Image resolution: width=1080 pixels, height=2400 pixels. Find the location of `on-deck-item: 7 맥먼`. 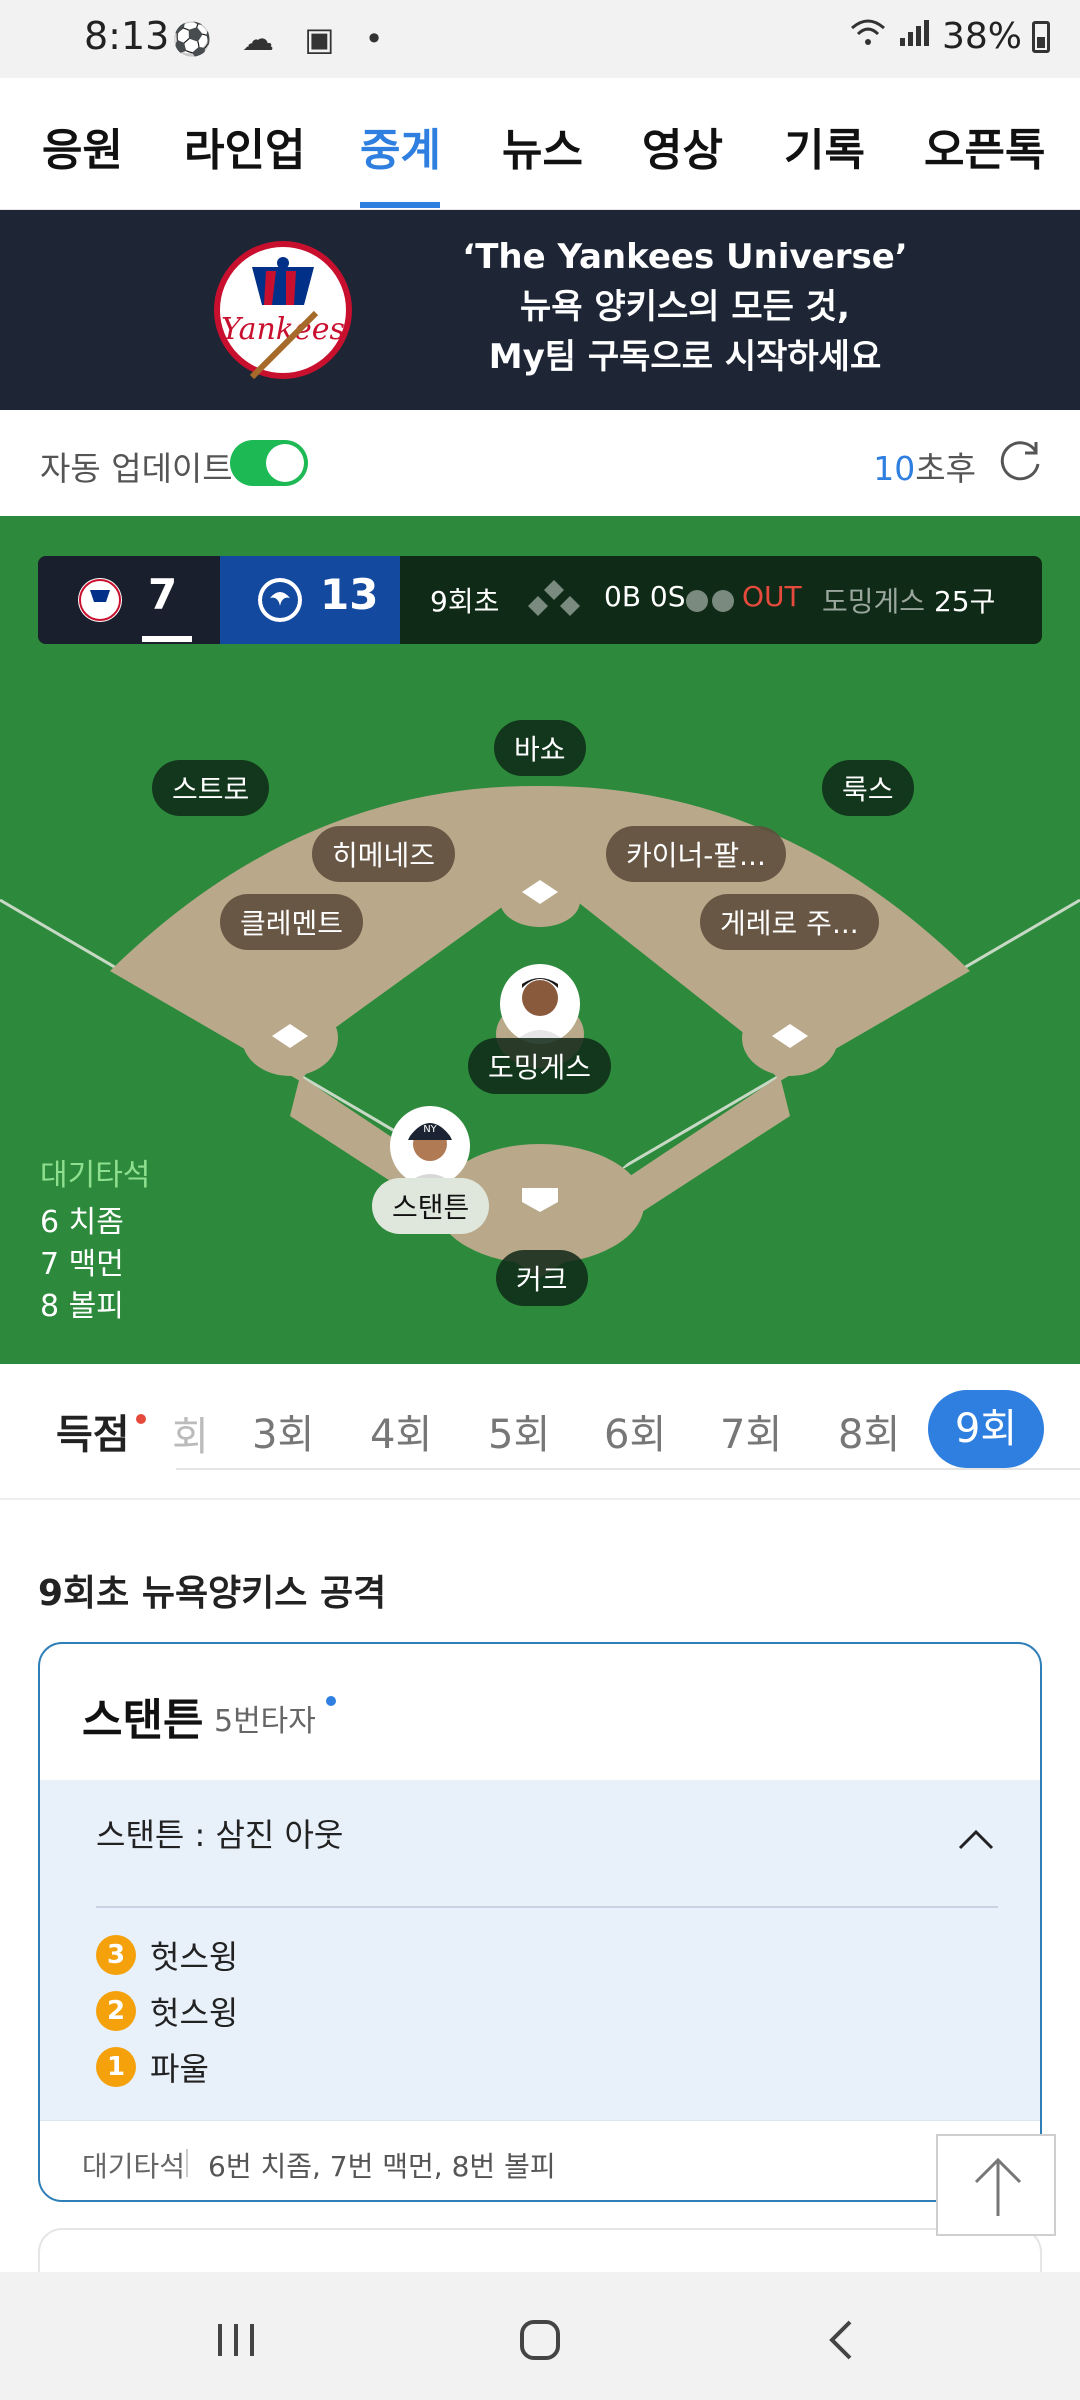

on-deck-item: 7 맥먼 is located at coordinates (82, 1264).